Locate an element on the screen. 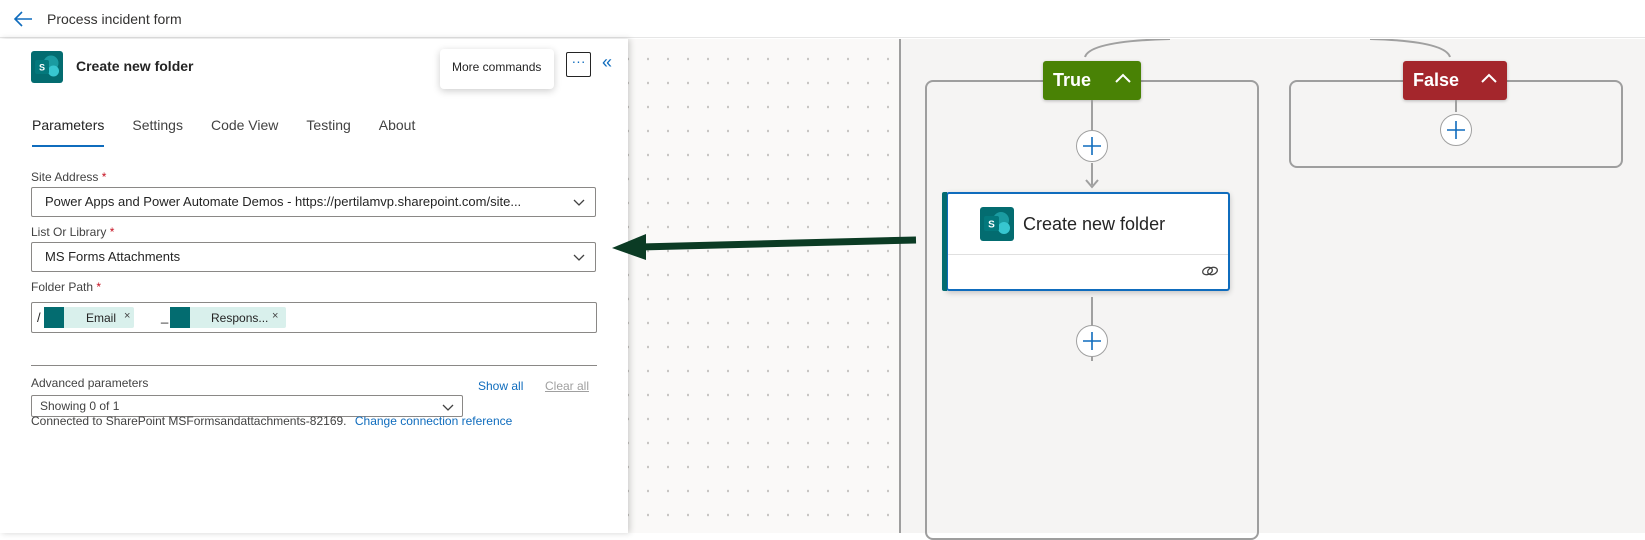  collapse-panel-icon: « is located at coordinates (612, 63).